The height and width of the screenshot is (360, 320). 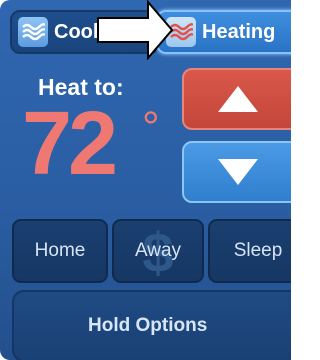 I want to click on increase-temperature-button, so click(x=236, y=99).